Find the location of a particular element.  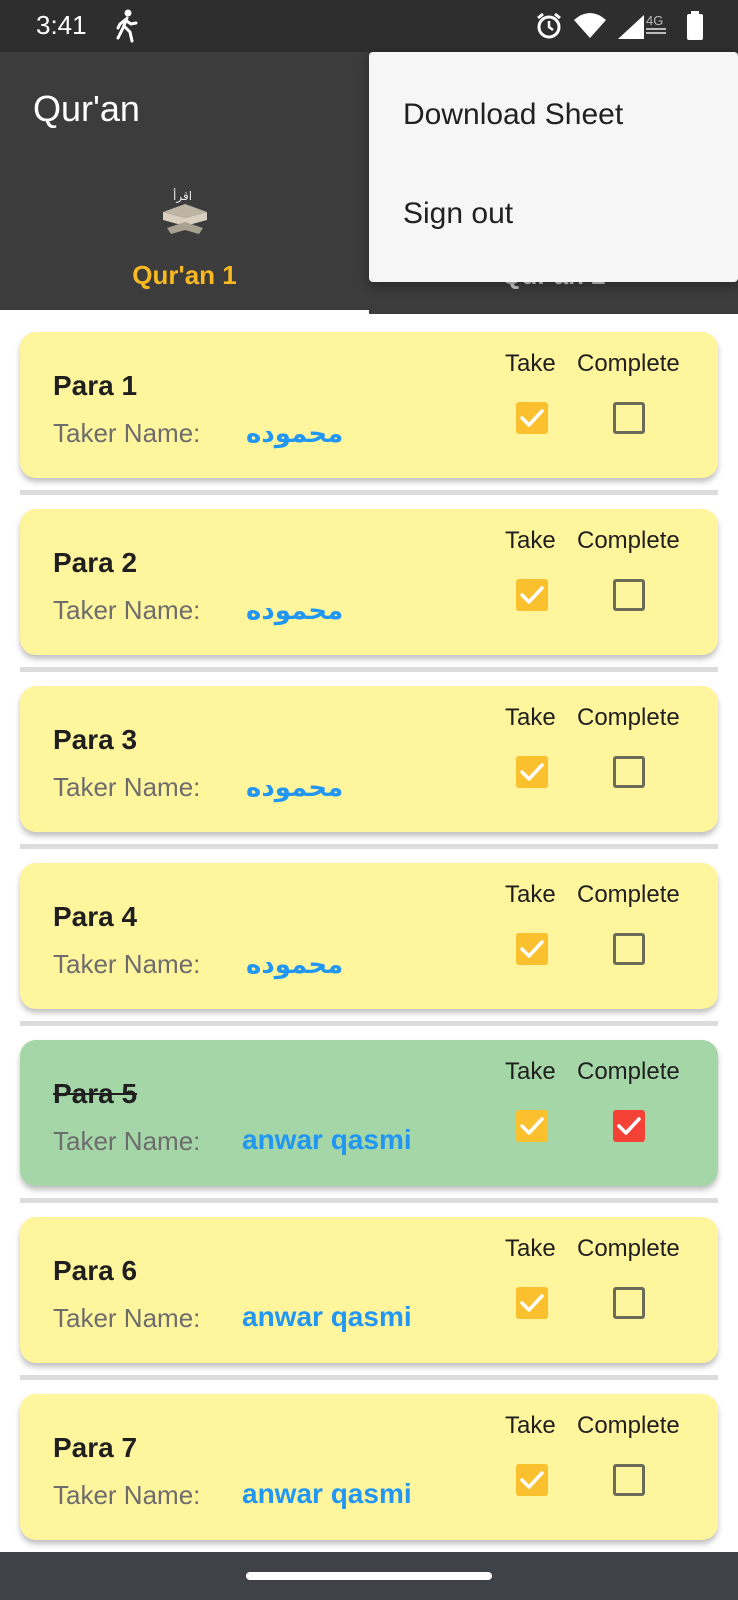

menu-item-download-sheet: Download Sheet is located at coordinates (513, 115).